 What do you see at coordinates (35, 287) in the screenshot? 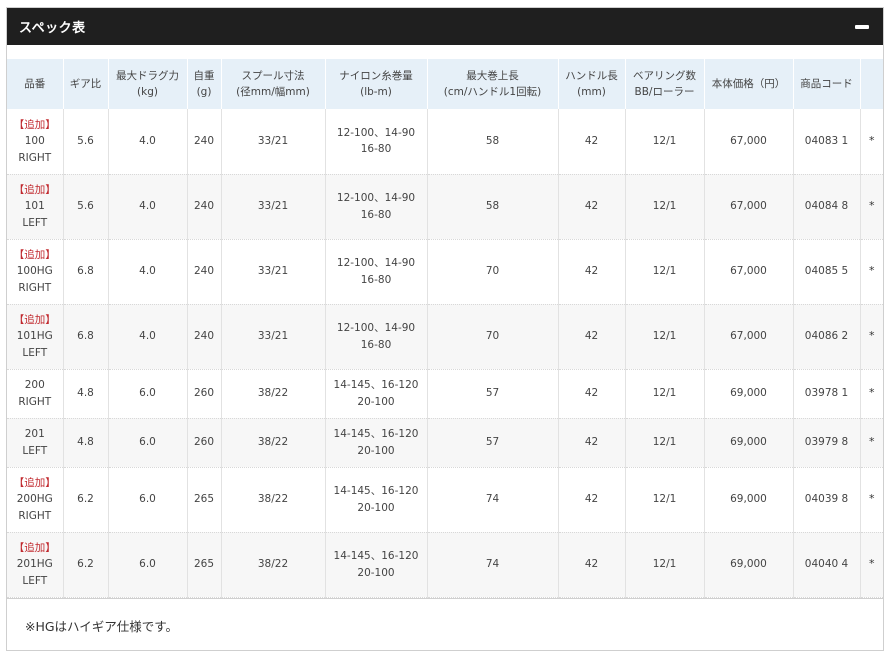
I see `model-number: RIGHT` at bounding box center [35, 287].